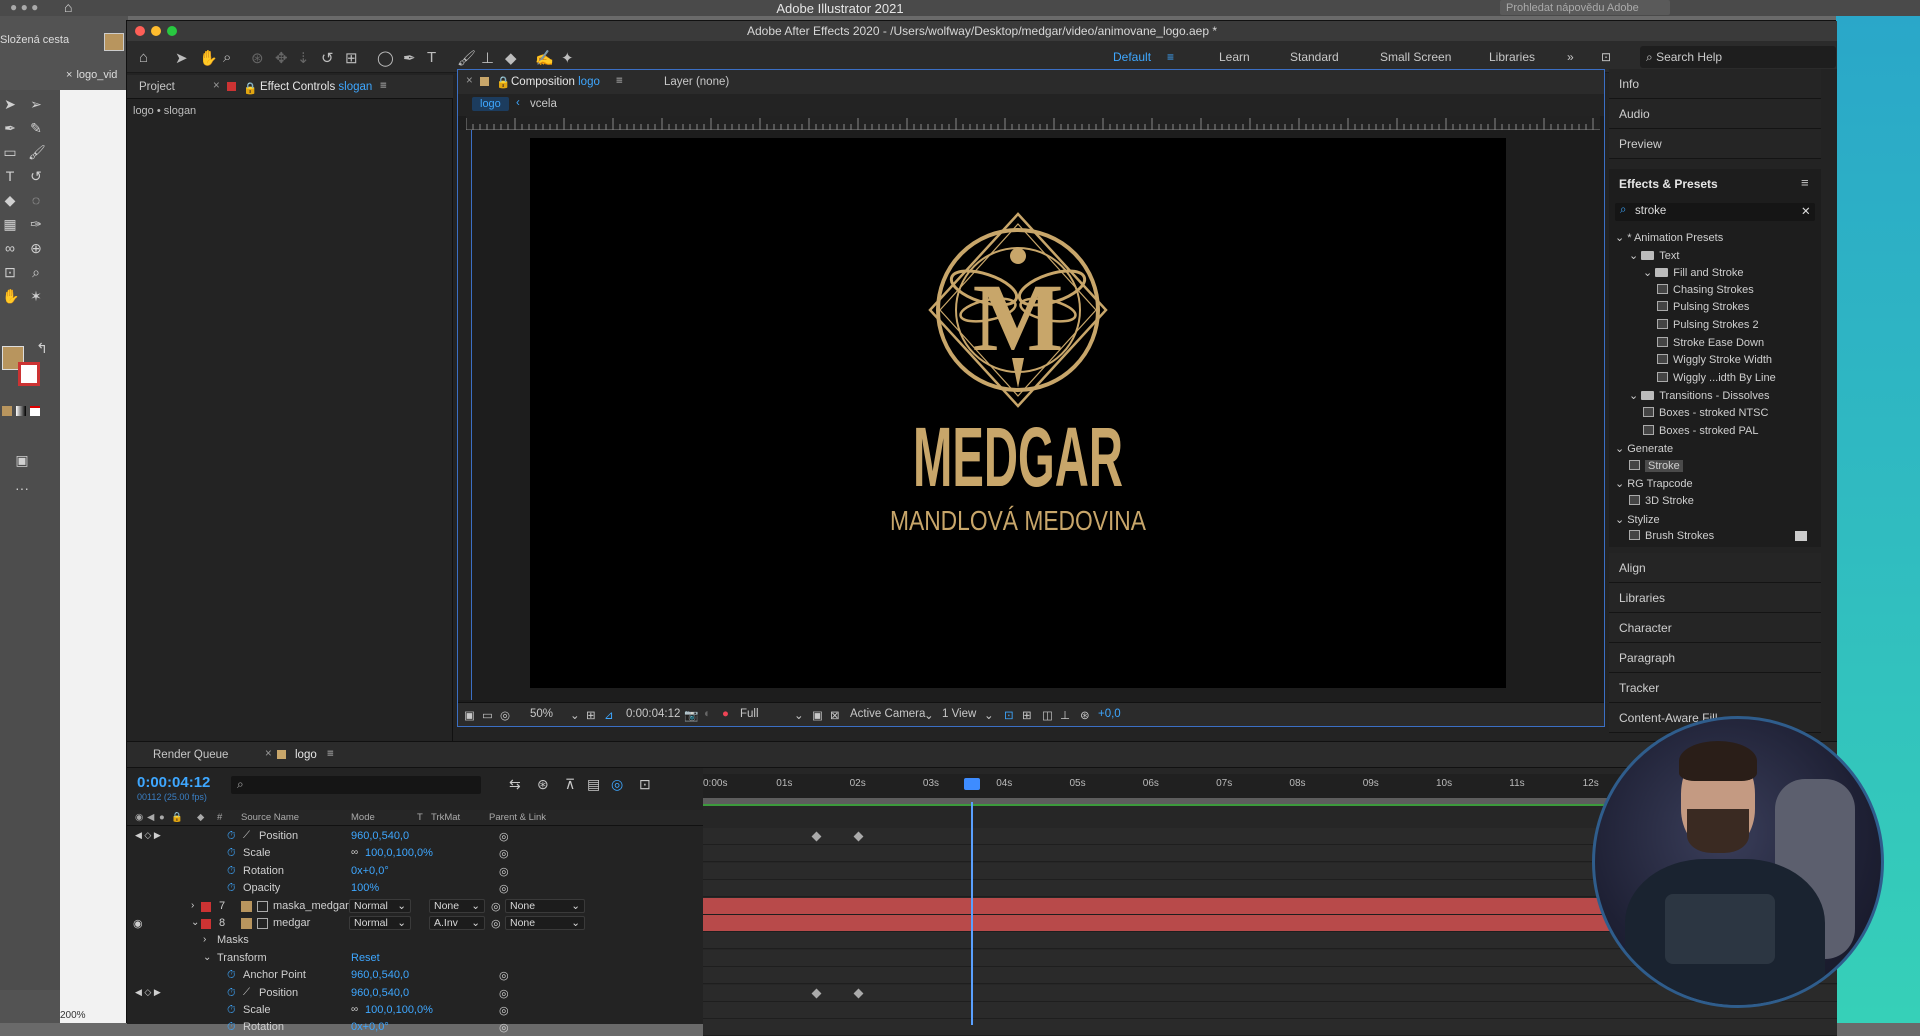 The image size is (1920, 1036). What do you see at coordinates (1644, 448) in the screenshot?
I see `effects-tree-item: ⌄ Generate` at bounding box center [1644, 448].